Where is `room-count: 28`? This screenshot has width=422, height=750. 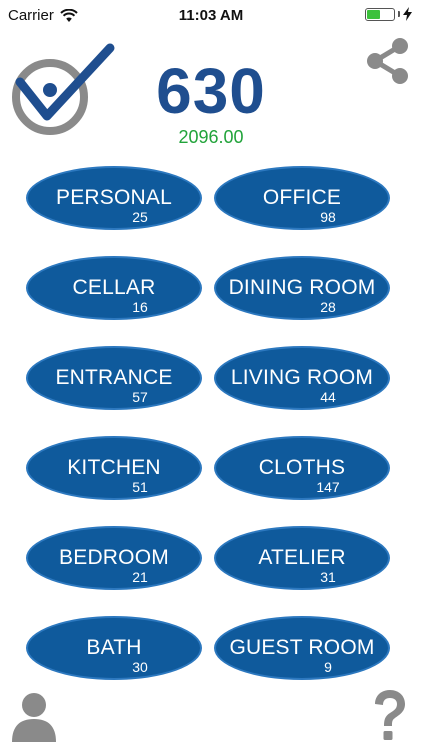
room-count: 28 is located at coordinates (328, 307).